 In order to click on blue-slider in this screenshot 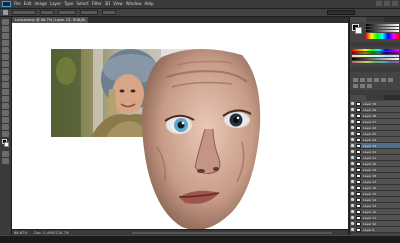, I will do `click(382, 31)`.